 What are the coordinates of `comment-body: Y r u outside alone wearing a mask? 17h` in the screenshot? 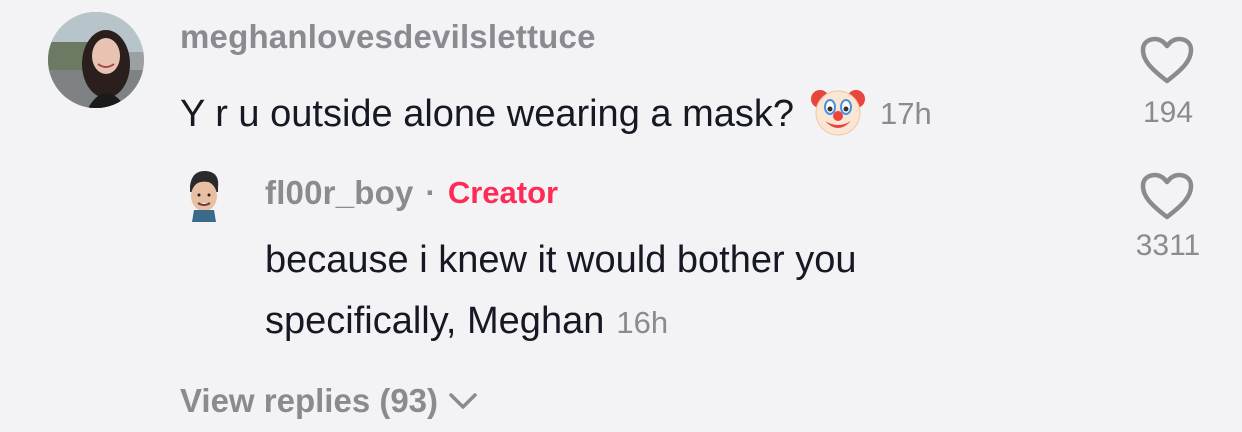 It's located at (556, 114).